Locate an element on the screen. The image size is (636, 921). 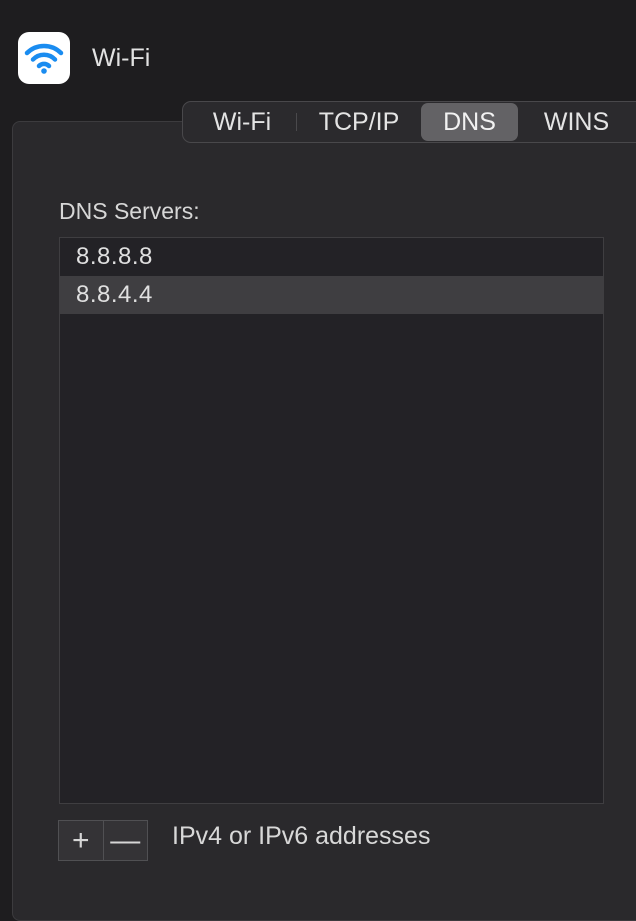
add-remove-control: + — is located at coordinates (103, 840).